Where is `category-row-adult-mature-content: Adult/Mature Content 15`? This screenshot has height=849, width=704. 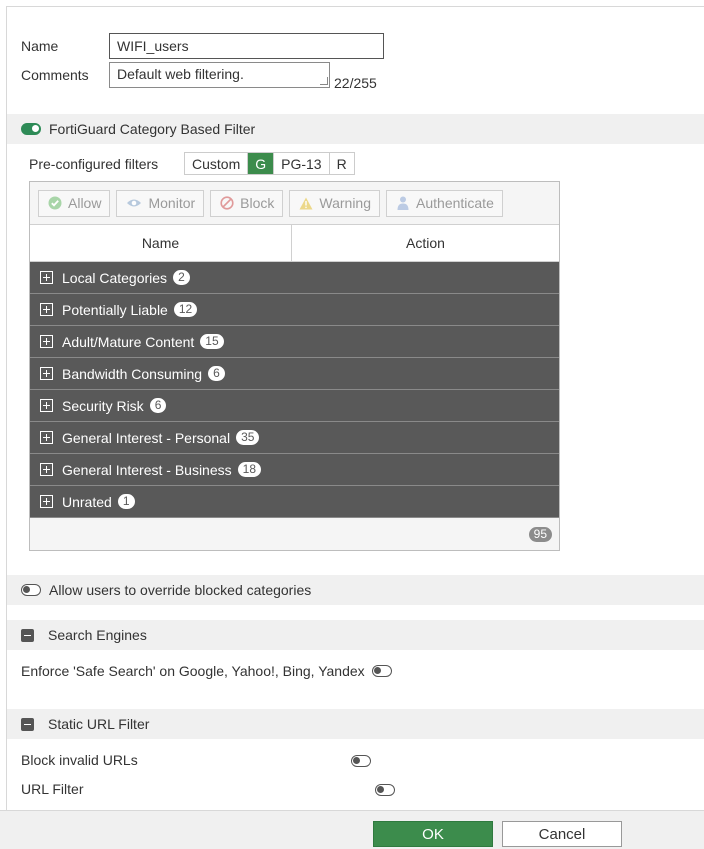
category-row-adult-mature-content: Adult/Mature Content 15 is located at coordinates (294, 342).